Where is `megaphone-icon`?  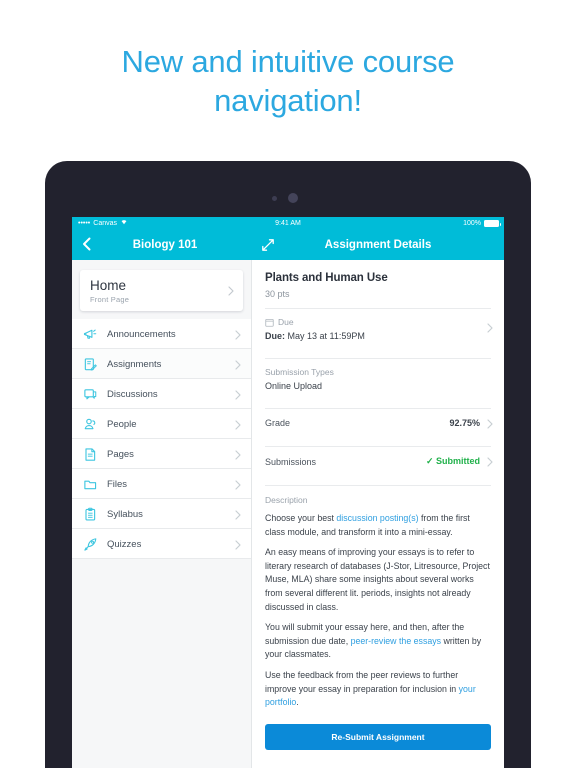 megaphone-icon is located at coordinates (90, 334).